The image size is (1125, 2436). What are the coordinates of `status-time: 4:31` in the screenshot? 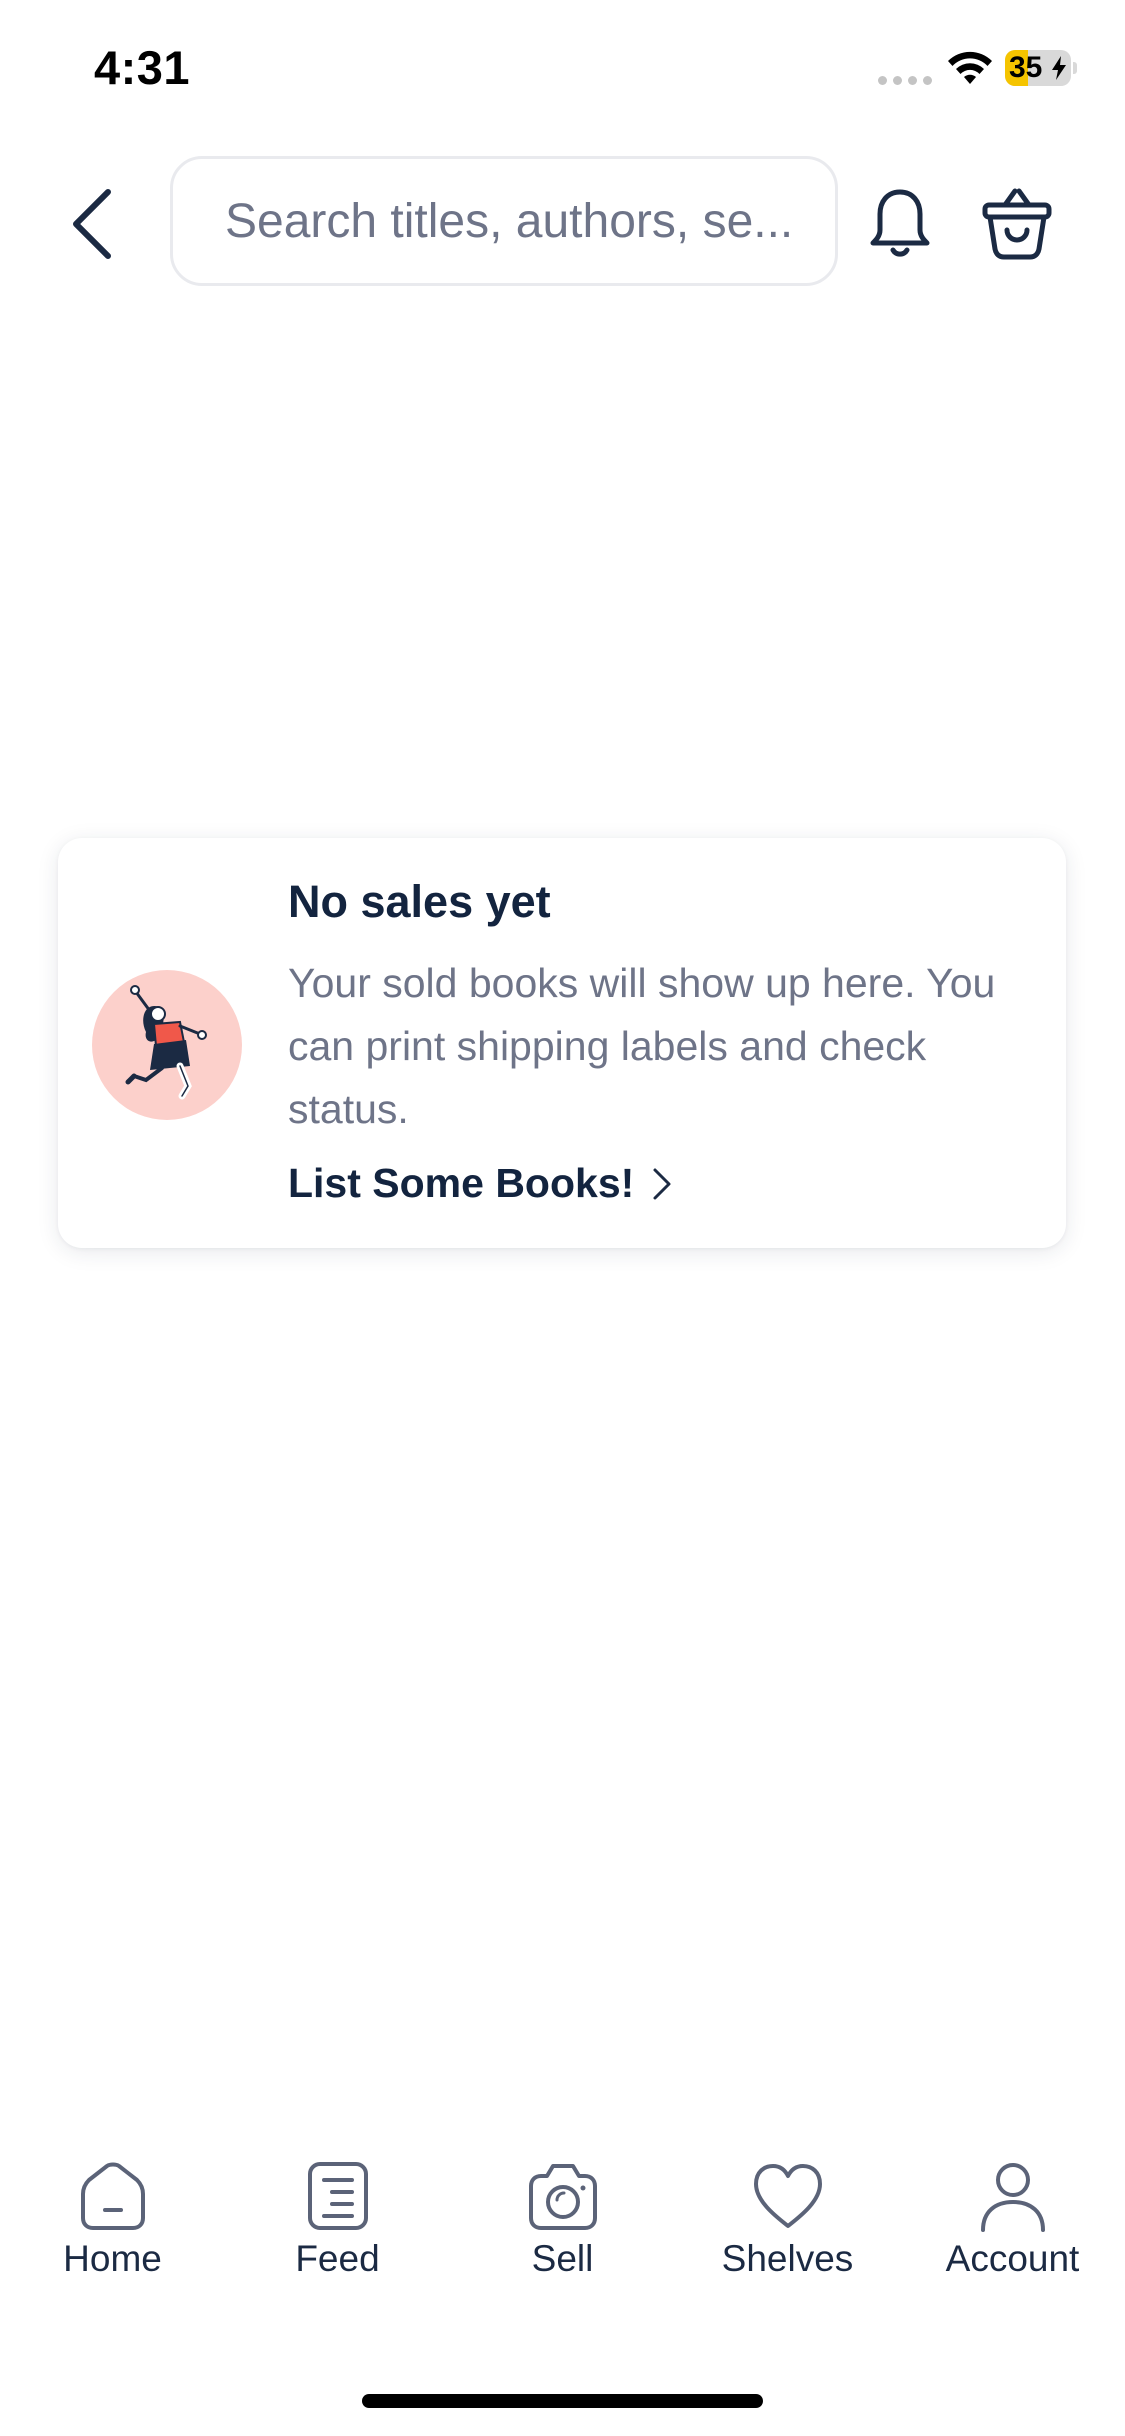 It's located at (142, 67).